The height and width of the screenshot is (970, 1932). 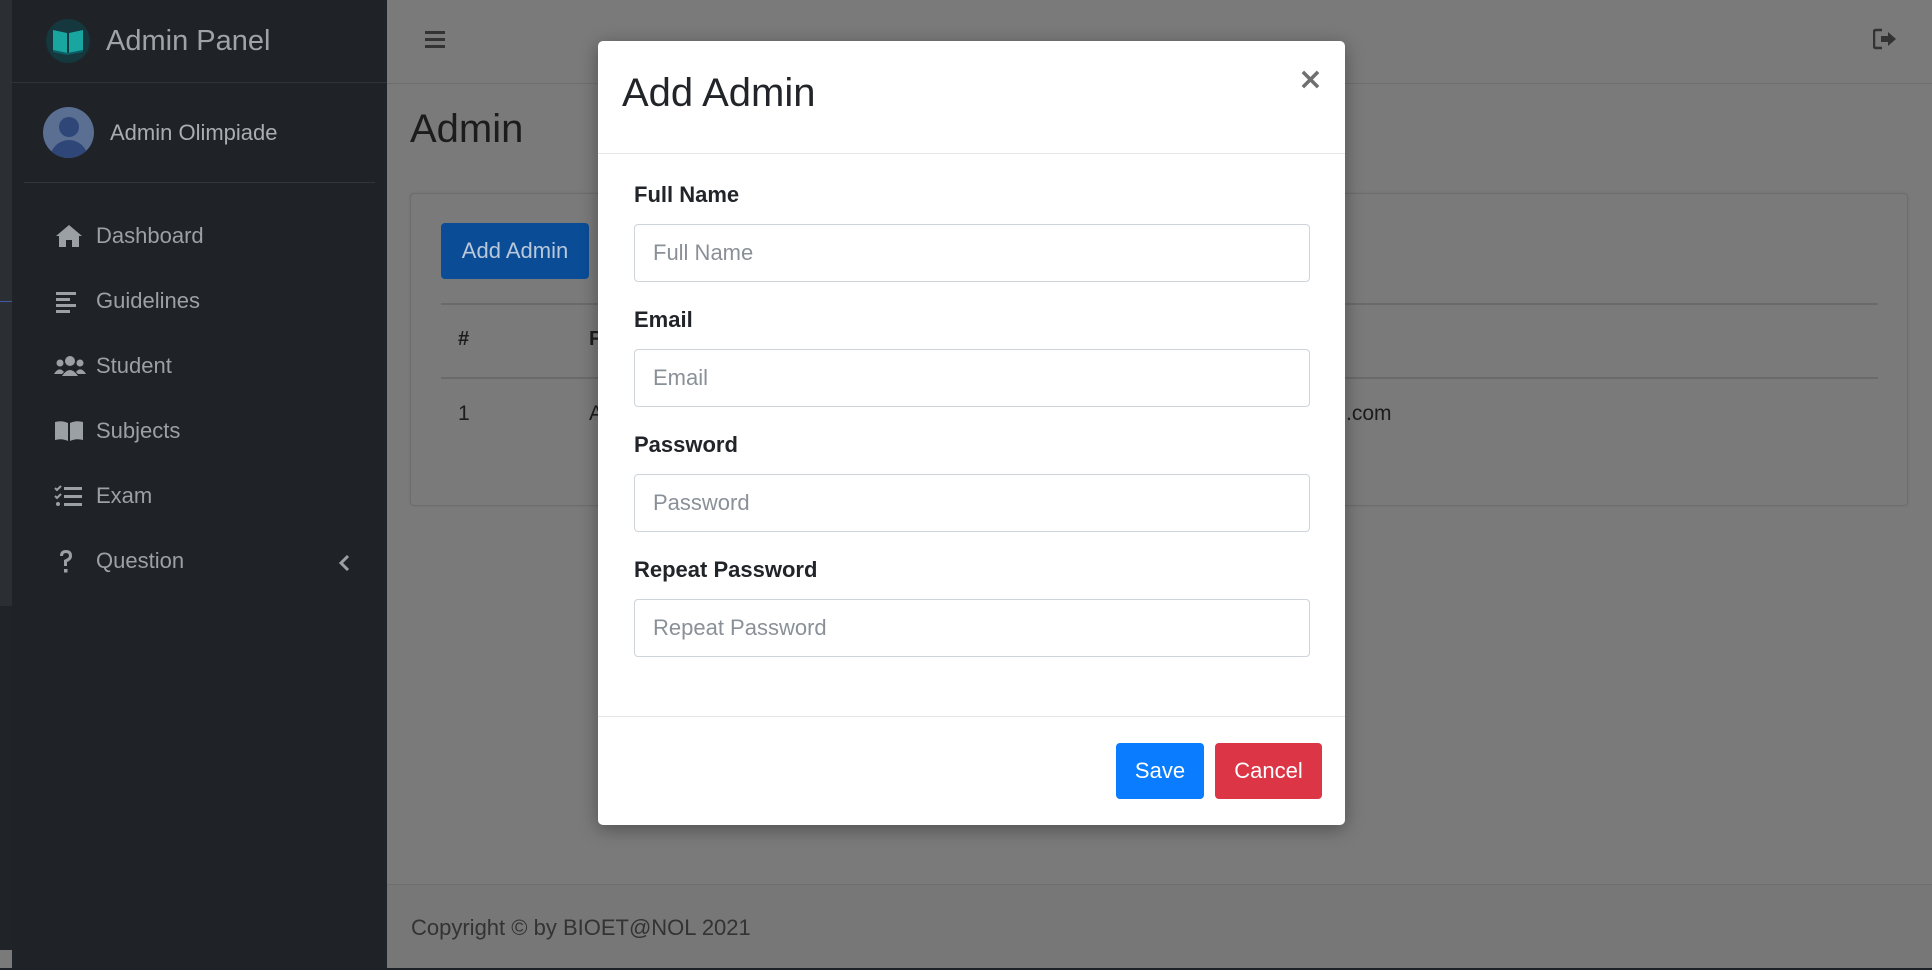 What do you see at coordinates (581, 927) in the screenshot?
I see `footer-copyright: Copyright © by BIOET@NOL 2021` at bounding box center [581, 927].